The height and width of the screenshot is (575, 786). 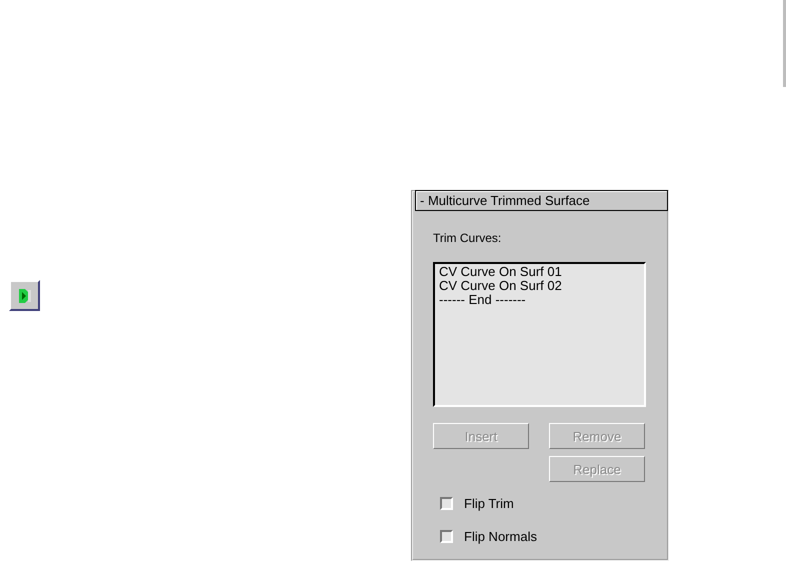 I want to click on list-item: CV Curve On Surf 02, so click(x=539, y=286).